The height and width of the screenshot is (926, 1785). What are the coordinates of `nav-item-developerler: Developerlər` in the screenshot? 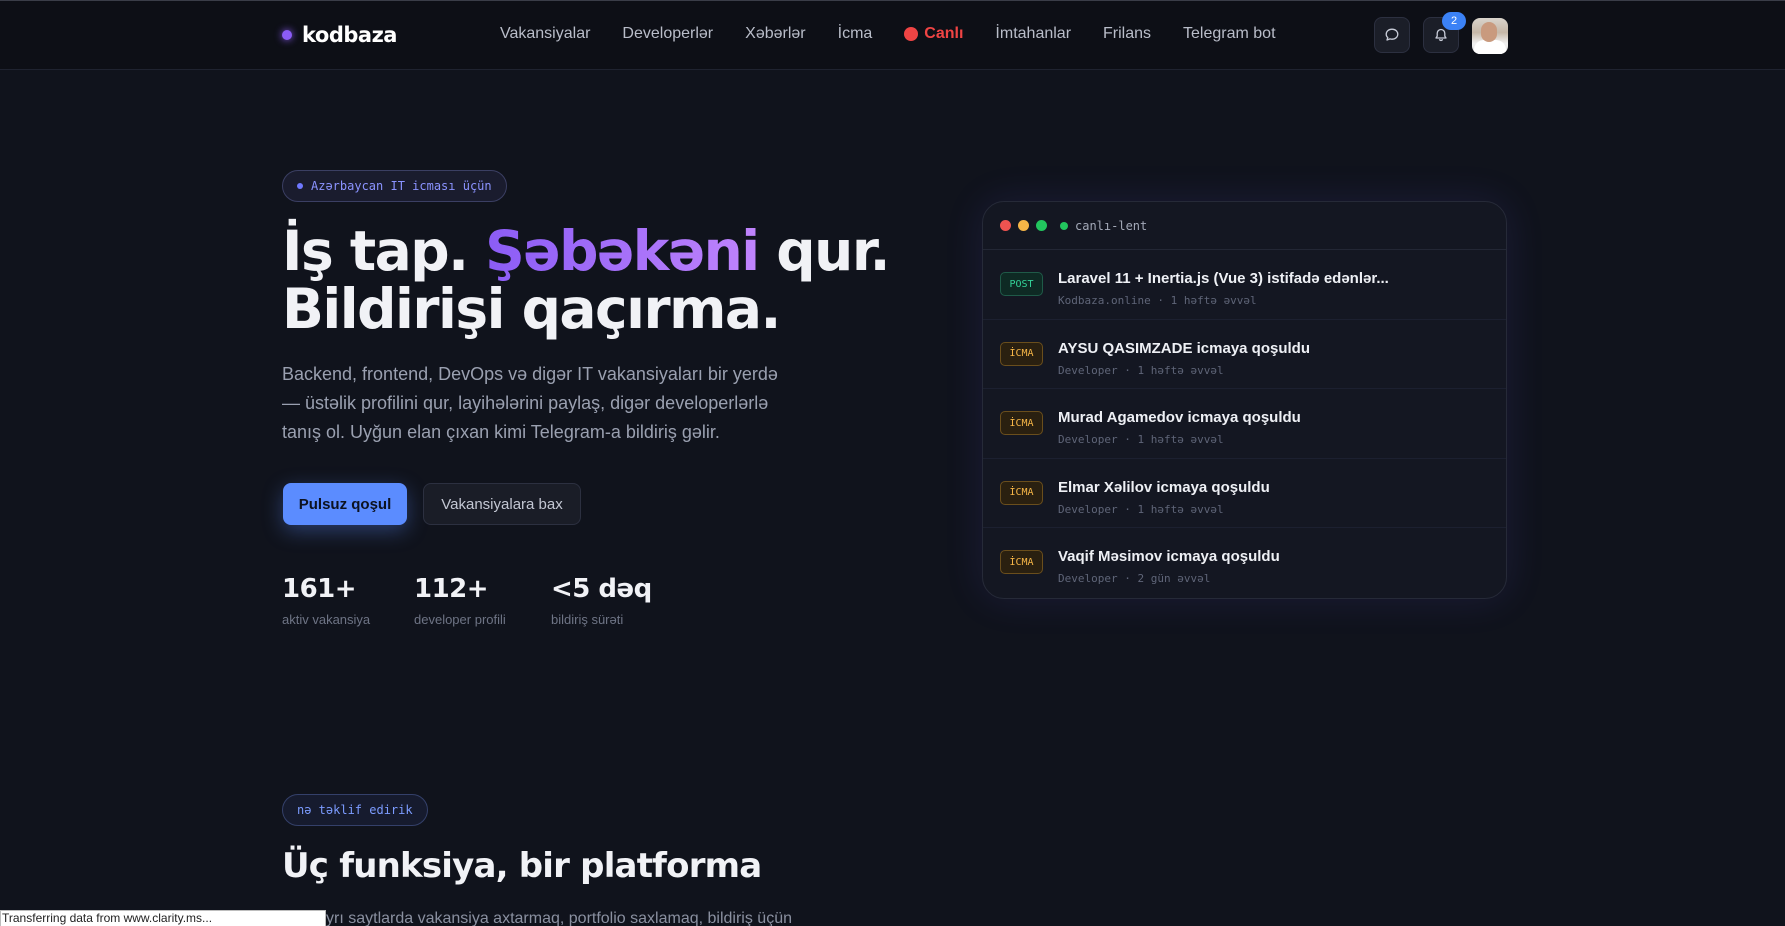 It's located at (667, 34).